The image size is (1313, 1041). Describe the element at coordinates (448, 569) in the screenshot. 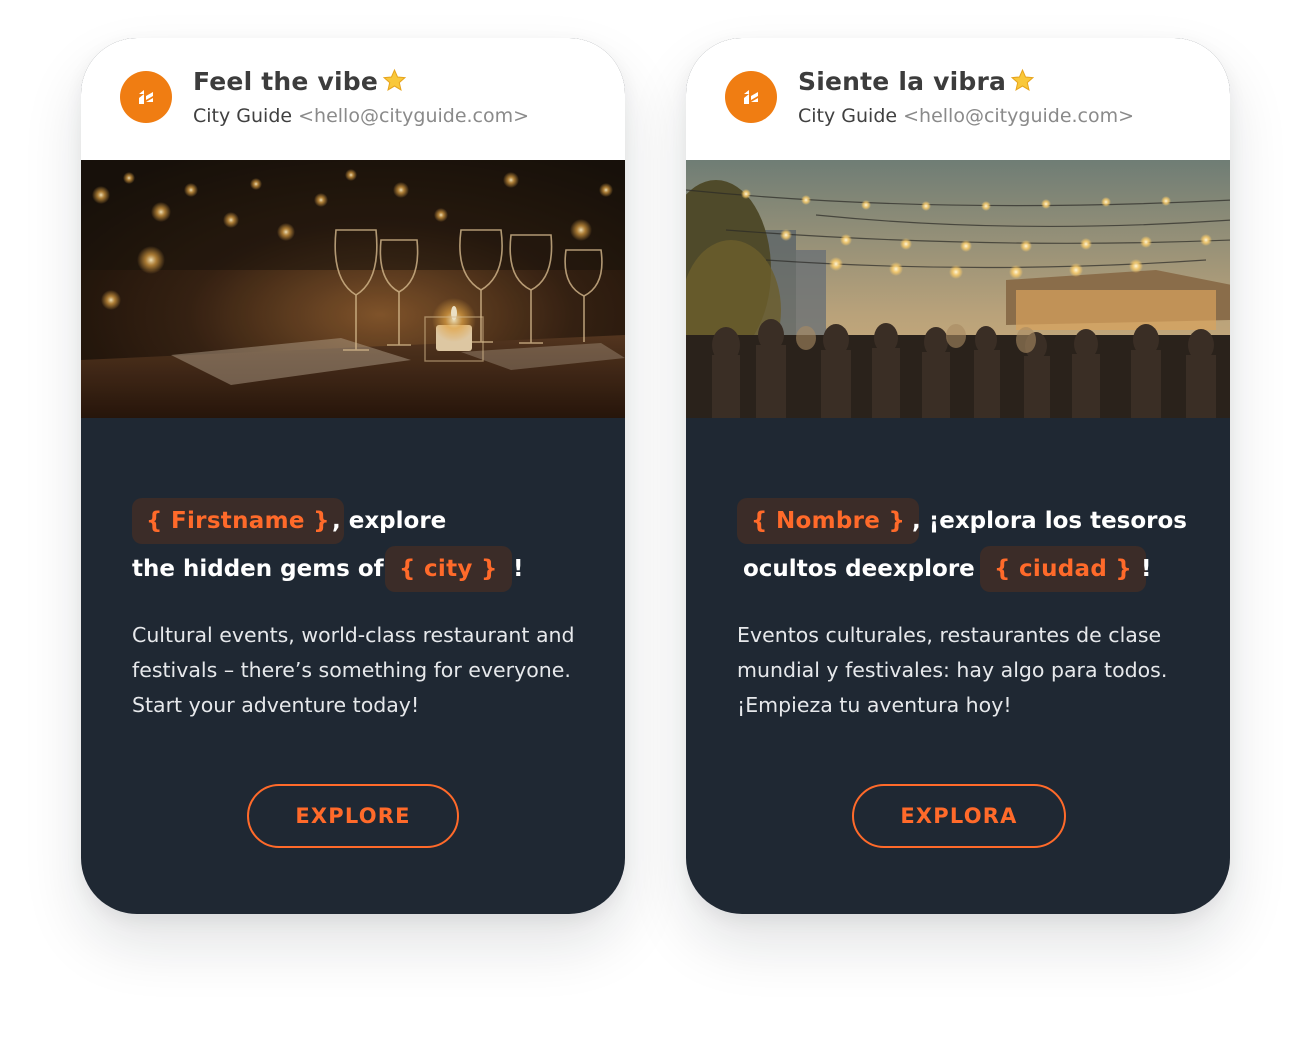

I see `city-placeholder-token: { city }` at that location.